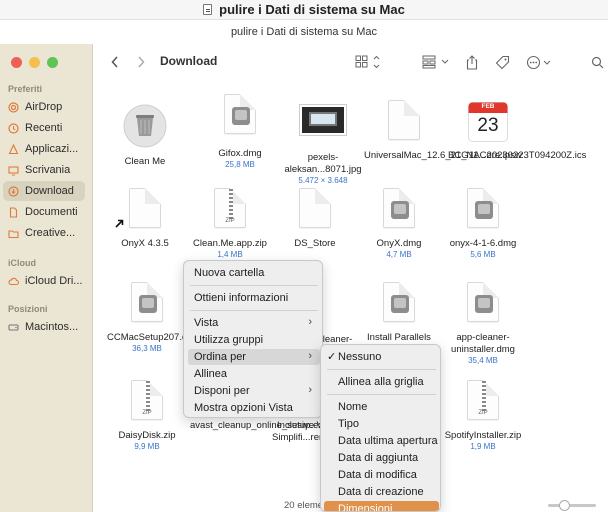 The image size is (608, 512). I want to click on menu-item-ordina-per: Ordina per, so click(220, 357).